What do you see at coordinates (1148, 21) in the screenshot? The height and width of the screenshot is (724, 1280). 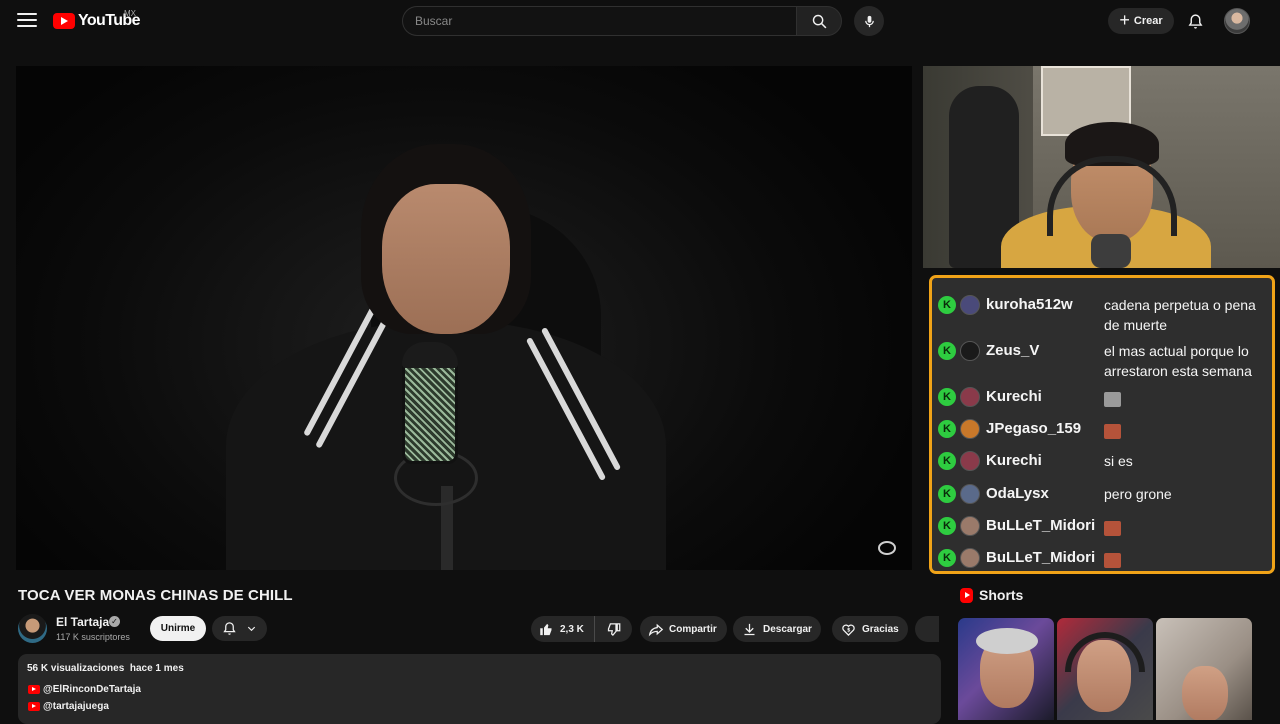 I see `create-label: Crear` at bounding box center [1148, 21].